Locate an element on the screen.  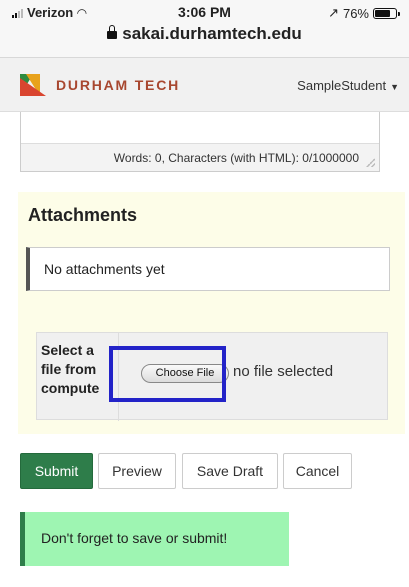
no-file-selected-text: no file selected is located at coordinates (283, 371).